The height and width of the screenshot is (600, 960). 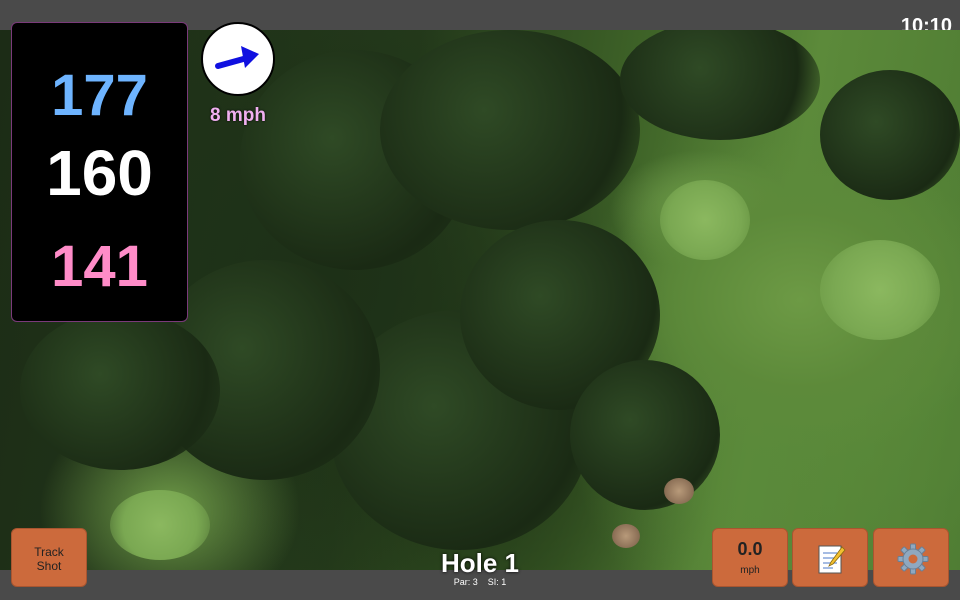 What do you see at coordinates (497, 582) in the screenshot?
I see `hole-stroke-index: SI: 1` at bounding box center [497, 582].